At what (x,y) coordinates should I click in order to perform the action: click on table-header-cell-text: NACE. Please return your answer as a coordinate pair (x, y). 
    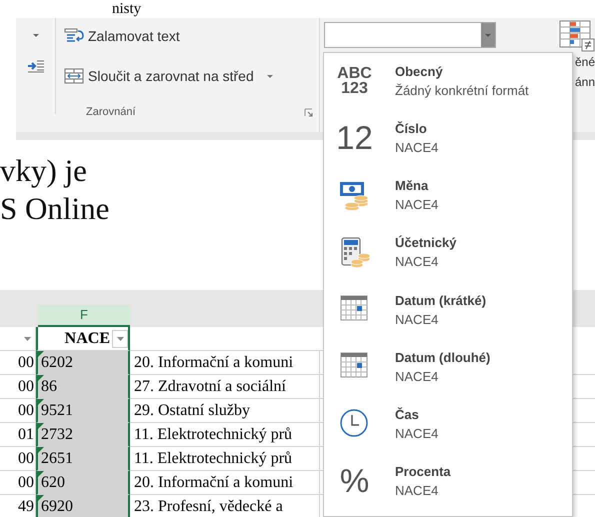
    Looking at the image, I should click on (87, 339).